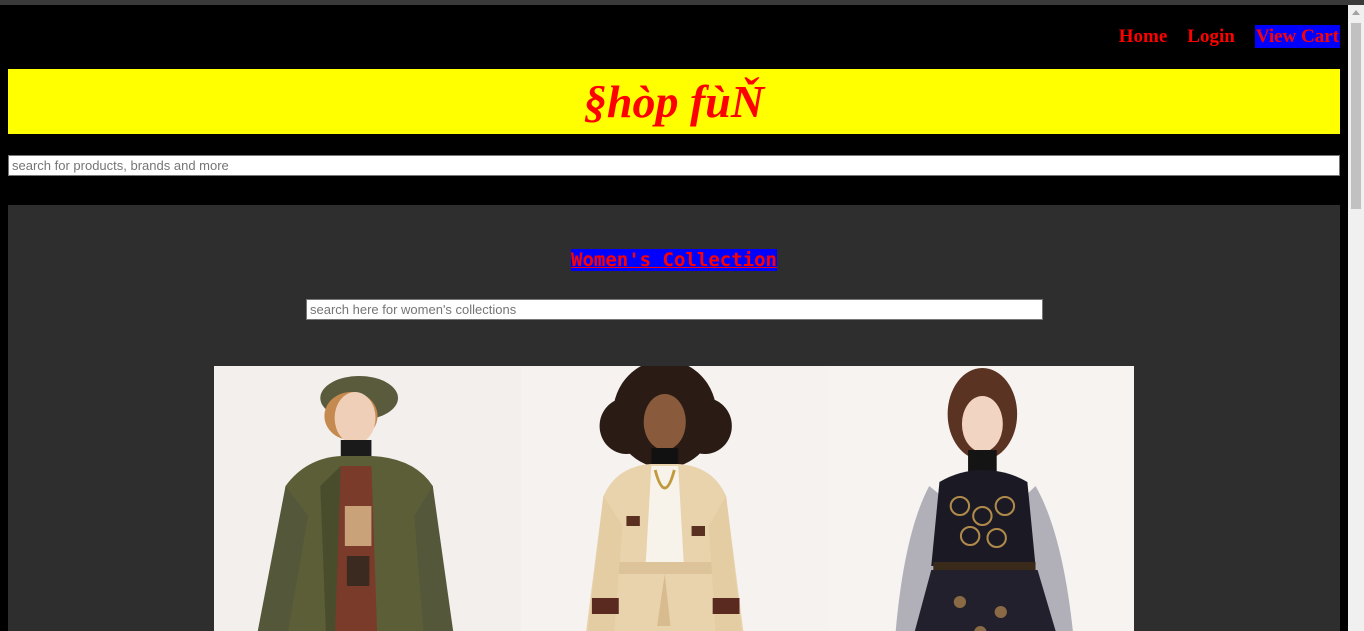 The height and width of the screenshot is (631, 1364). Describe the element at coordinates (1297, 36) in the screenshot. I see `nav-view-cart-link: View Cart` at that location.